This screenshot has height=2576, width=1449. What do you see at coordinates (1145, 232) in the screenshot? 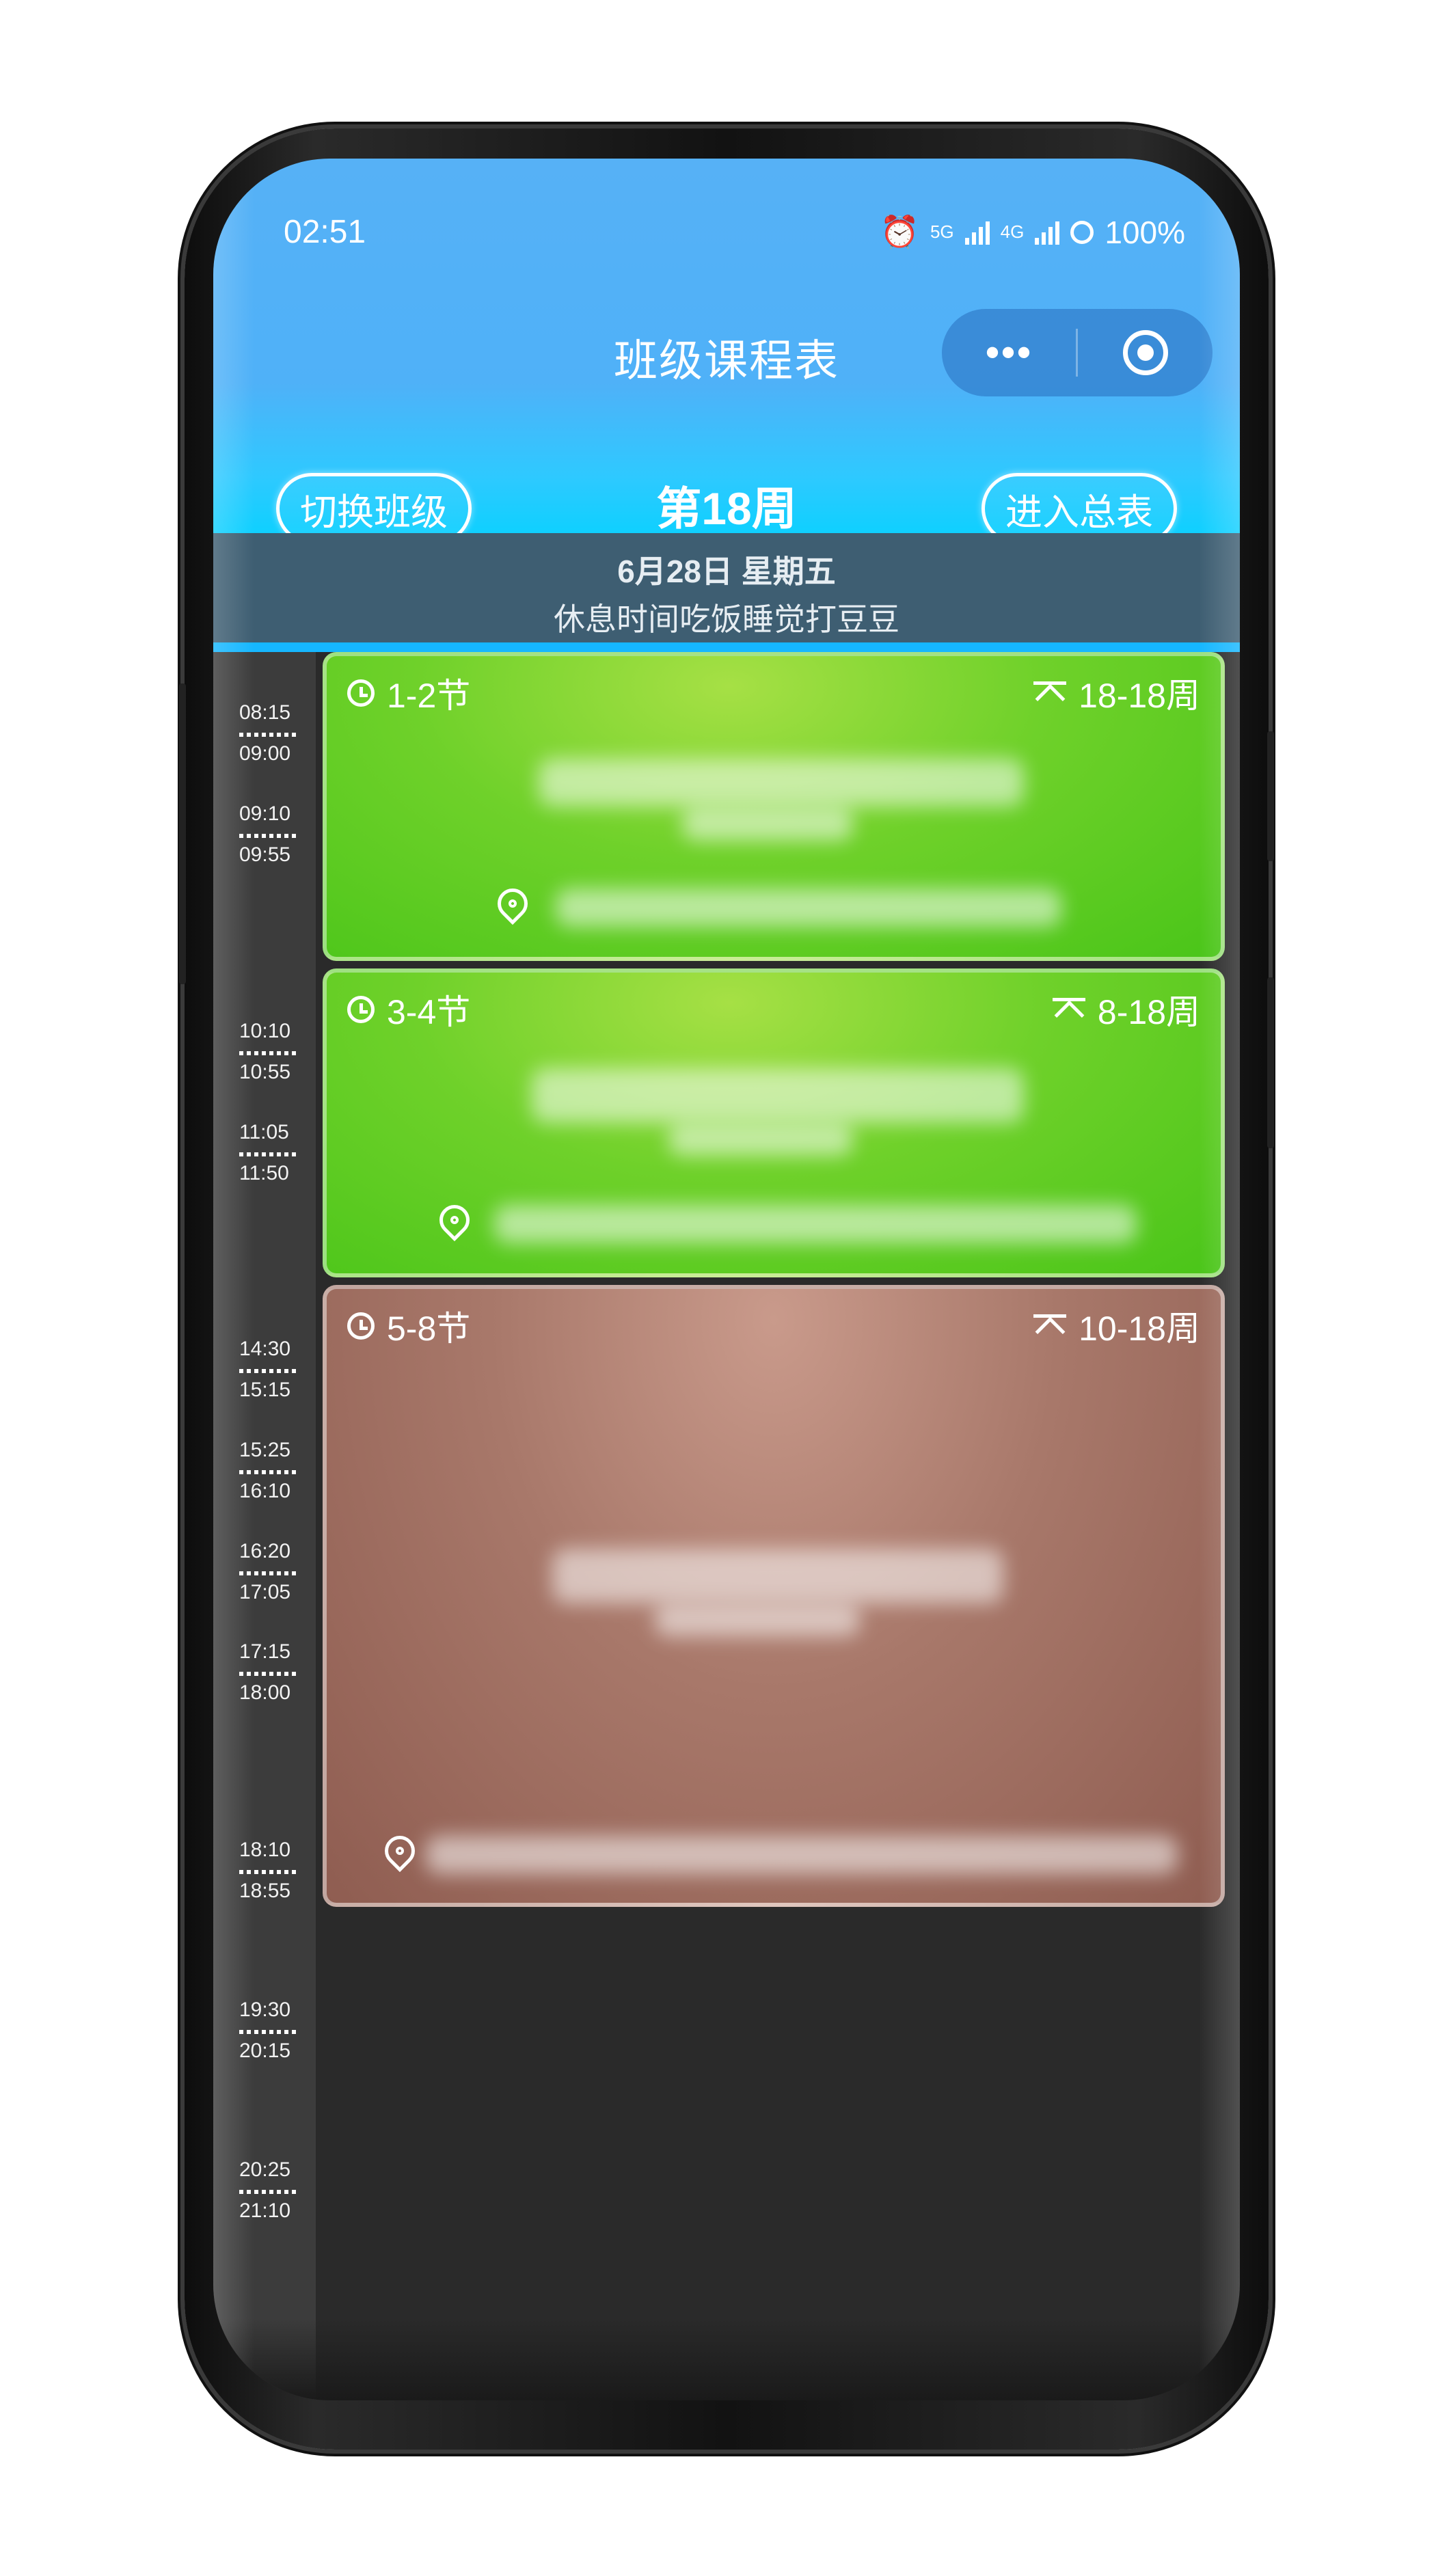
I see `battery-level: 100%` at bounding box center [1145, 232].